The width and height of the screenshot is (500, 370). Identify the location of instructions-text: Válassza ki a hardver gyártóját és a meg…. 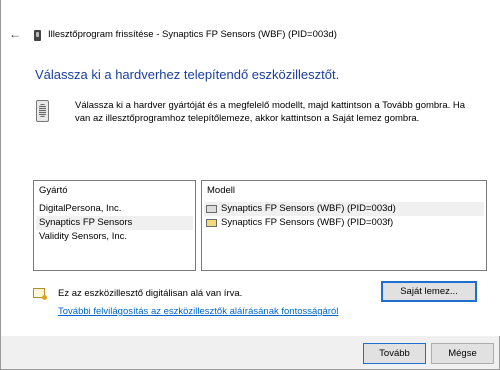
(270, 112).